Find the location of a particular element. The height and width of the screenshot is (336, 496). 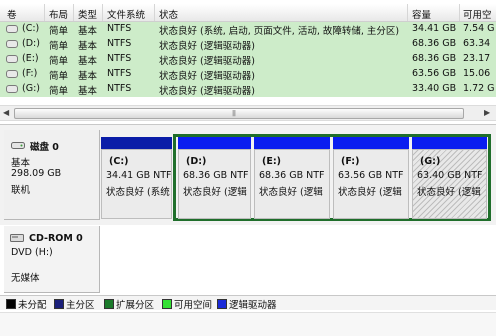

partition-f: (F:) 63.56 GB NTF 状态良好 (逻辑 is located at coordinates (371, 178).